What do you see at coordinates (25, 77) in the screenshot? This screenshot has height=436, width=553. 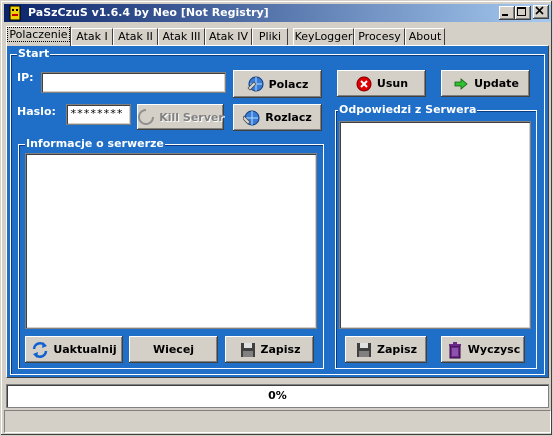 I see `ip-label: IP:` at bounding box center [25, 77].